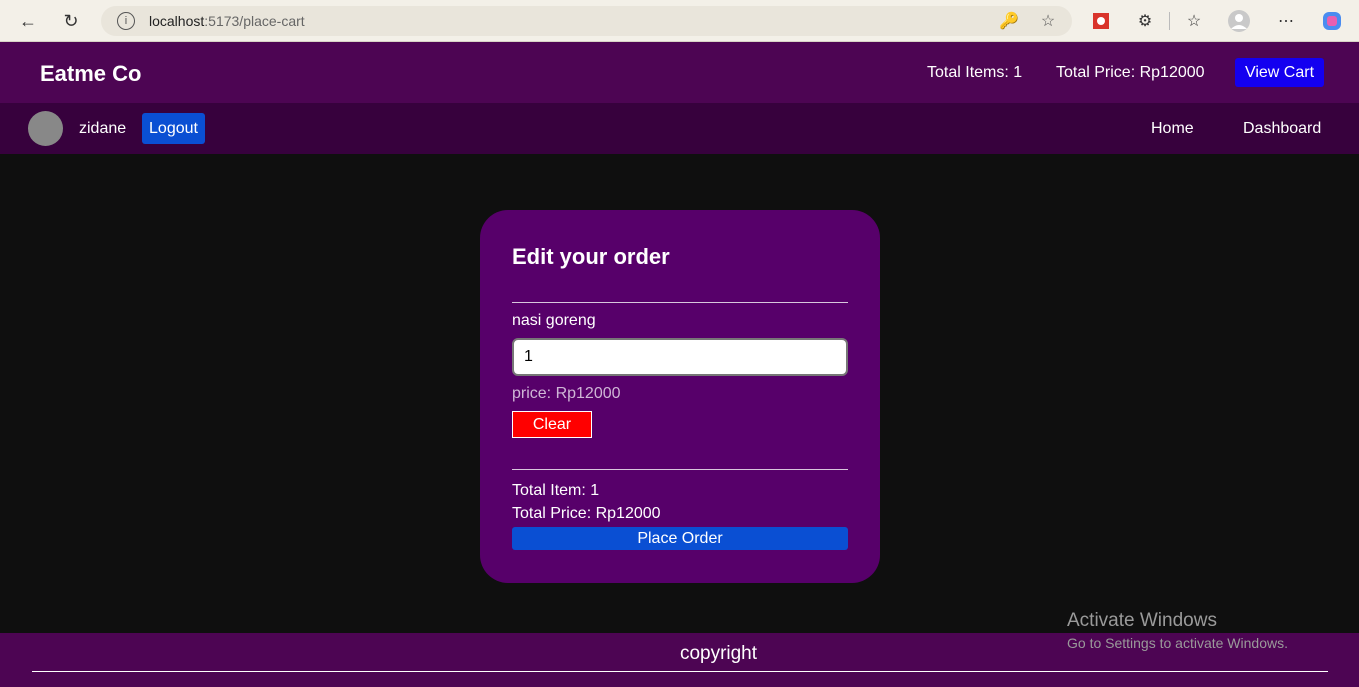  Describe the element at coordinates (90, 74) in the screenshot. I see `brand-logo: Eatme Co` at that location.